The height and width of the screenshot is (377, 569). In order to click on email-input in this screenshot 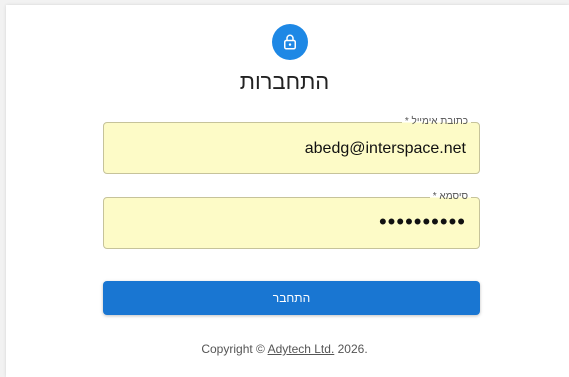, I will do `click(291, 149)`.